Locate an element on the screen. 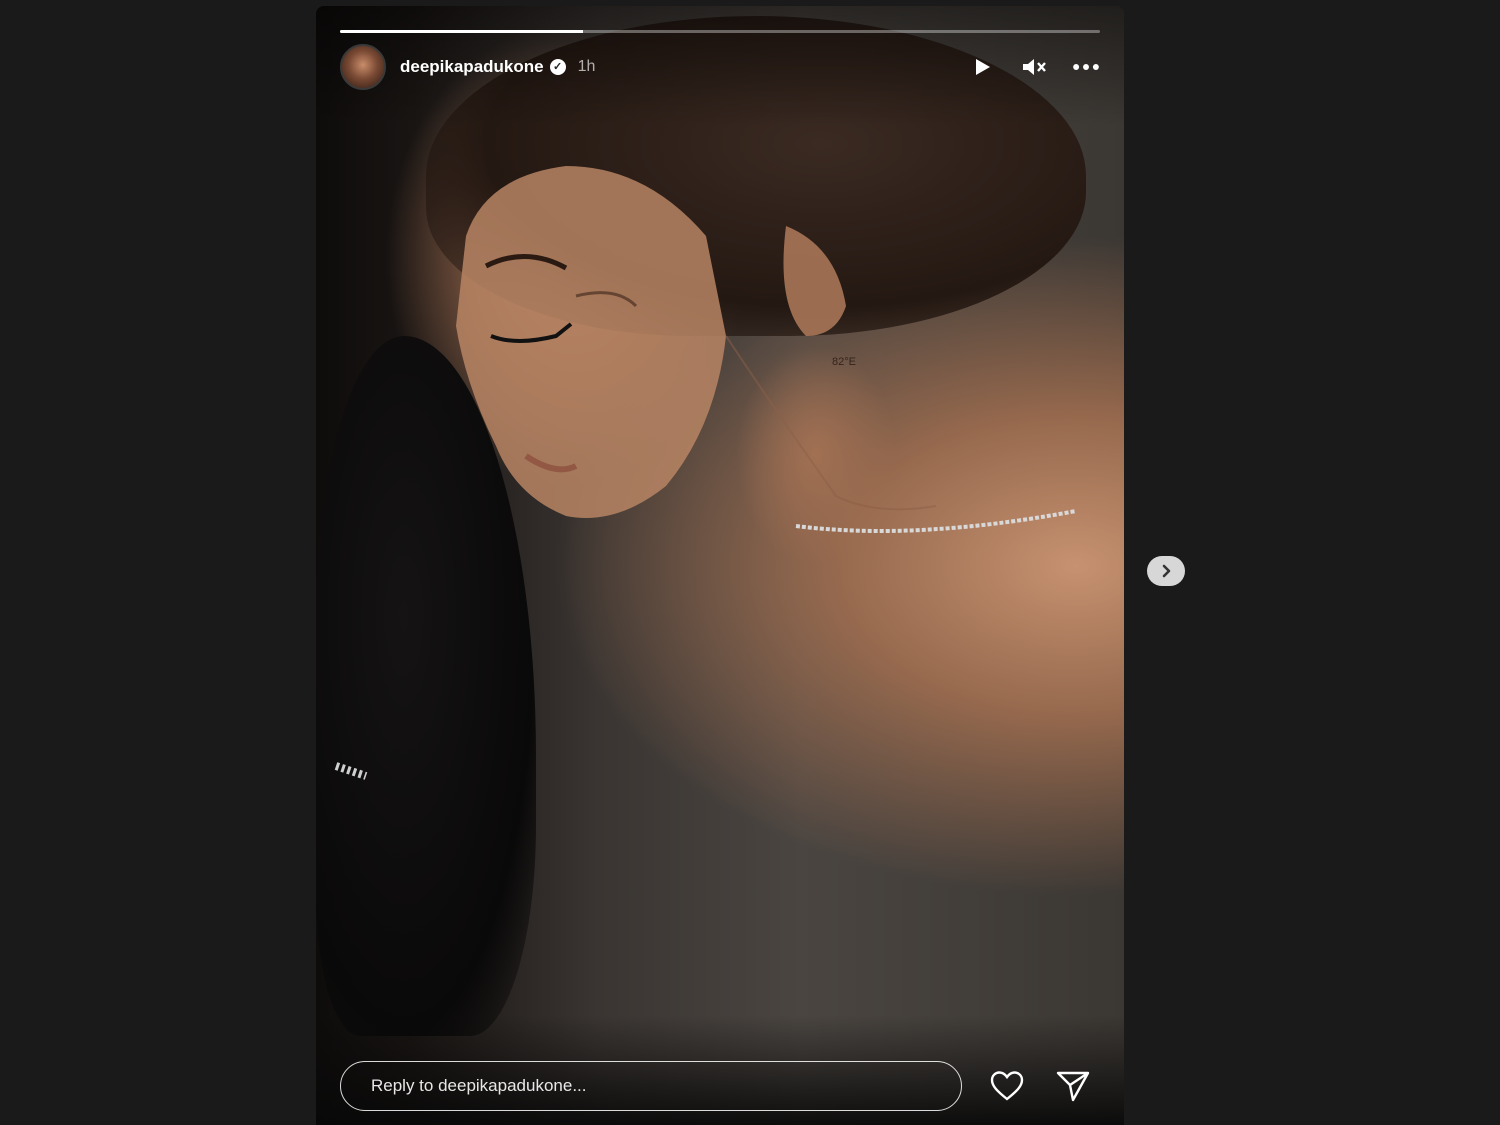  share-button is located at coordinates (1073, 1086).